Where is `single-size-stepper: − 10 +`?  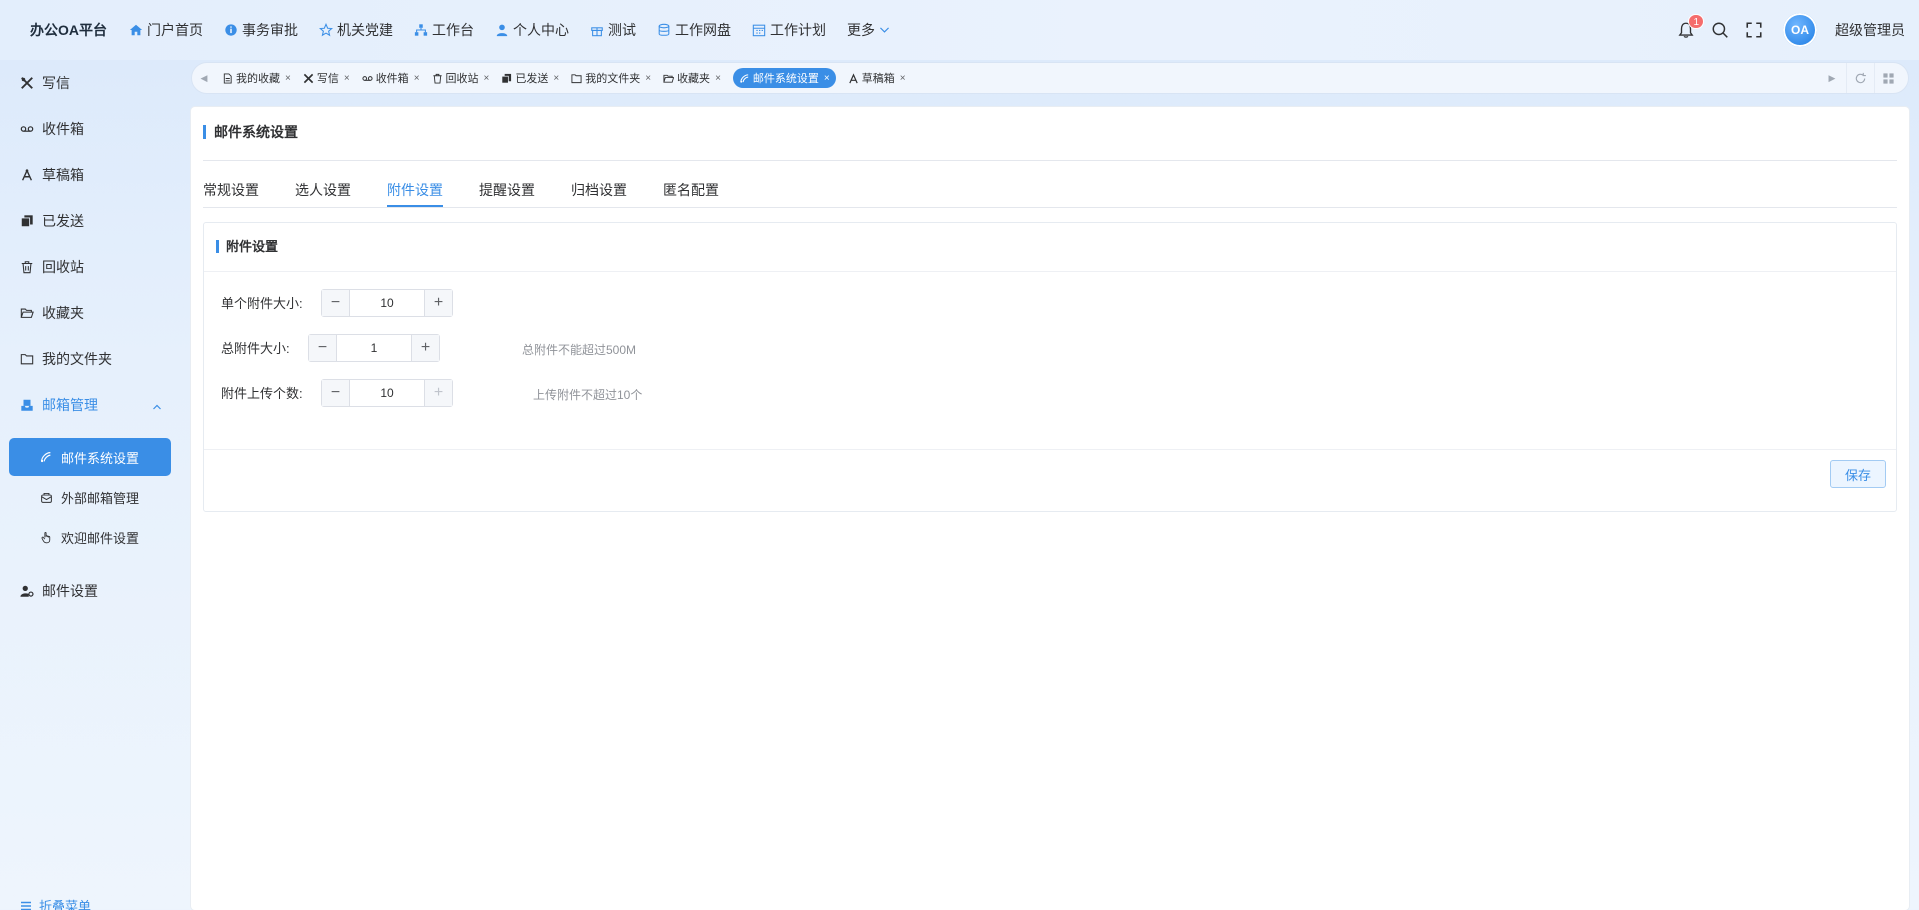 single-size-stepper: − 10 + is located at coordinates (387, 303).